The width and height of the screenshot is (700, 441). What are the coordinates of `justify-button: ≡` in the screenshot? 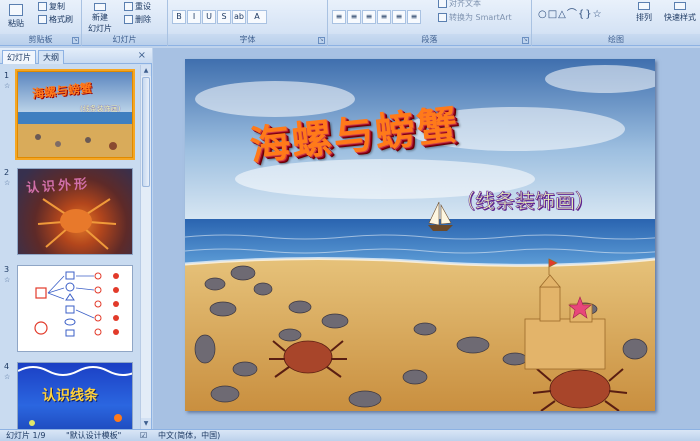 It's located at (384, 17).